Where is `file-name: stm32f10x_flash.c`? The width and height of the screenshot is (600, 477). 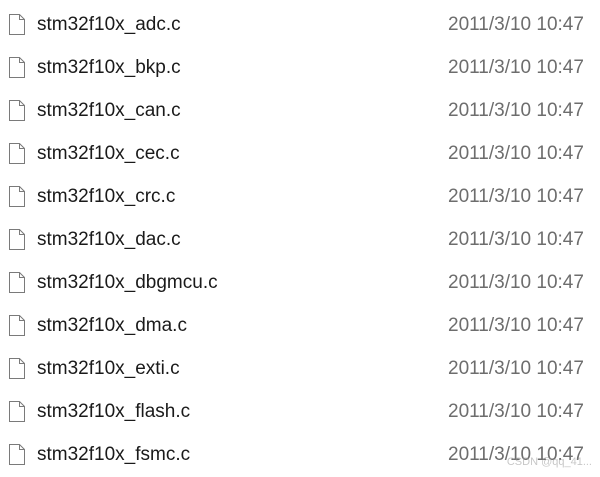
file-name: stm32f10x_flash.c is located at coordinates (114, 411).